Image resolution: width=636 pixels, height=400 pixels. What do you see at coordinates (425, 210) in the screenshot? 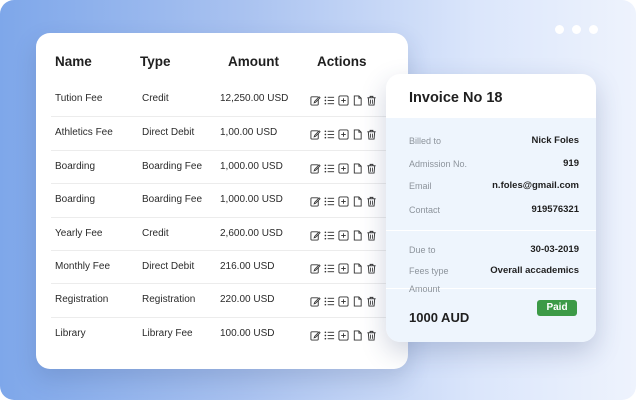
I see `contact-label: Contact` at bounding box center [425, 210].